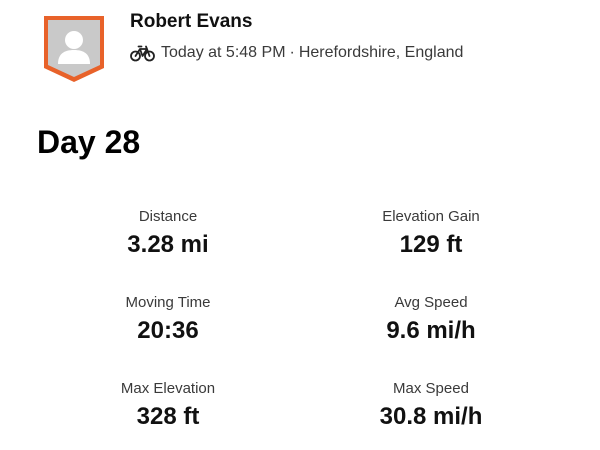 The height and width of the screenshot is (450, 600). Describe the element at coordinates (168, 388) in the screenshot. I see `stat-label: Max Elevation` at that location.